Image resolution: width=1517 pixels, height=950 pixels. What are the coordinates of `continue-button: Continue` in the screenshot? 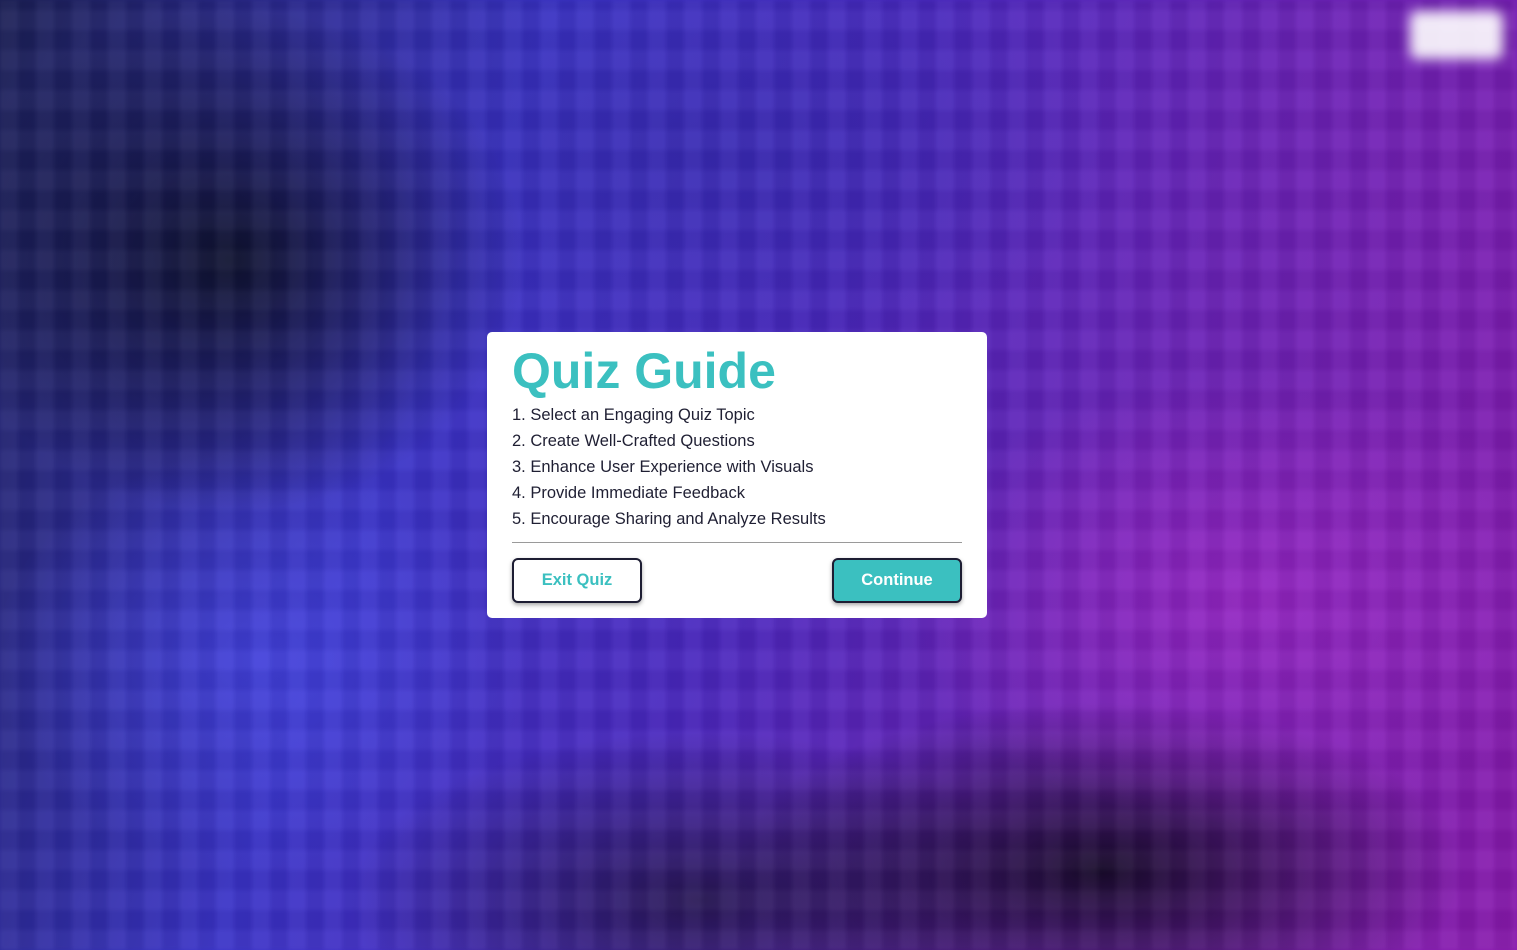 It's located at (897, 580).